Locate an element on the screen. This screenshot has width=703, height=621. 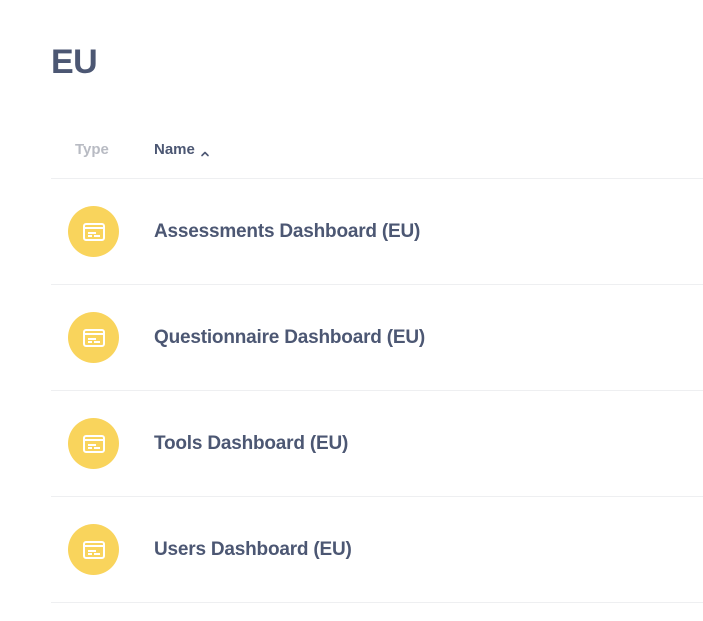
table-header: Type Name is located at coordinates (377, 152).